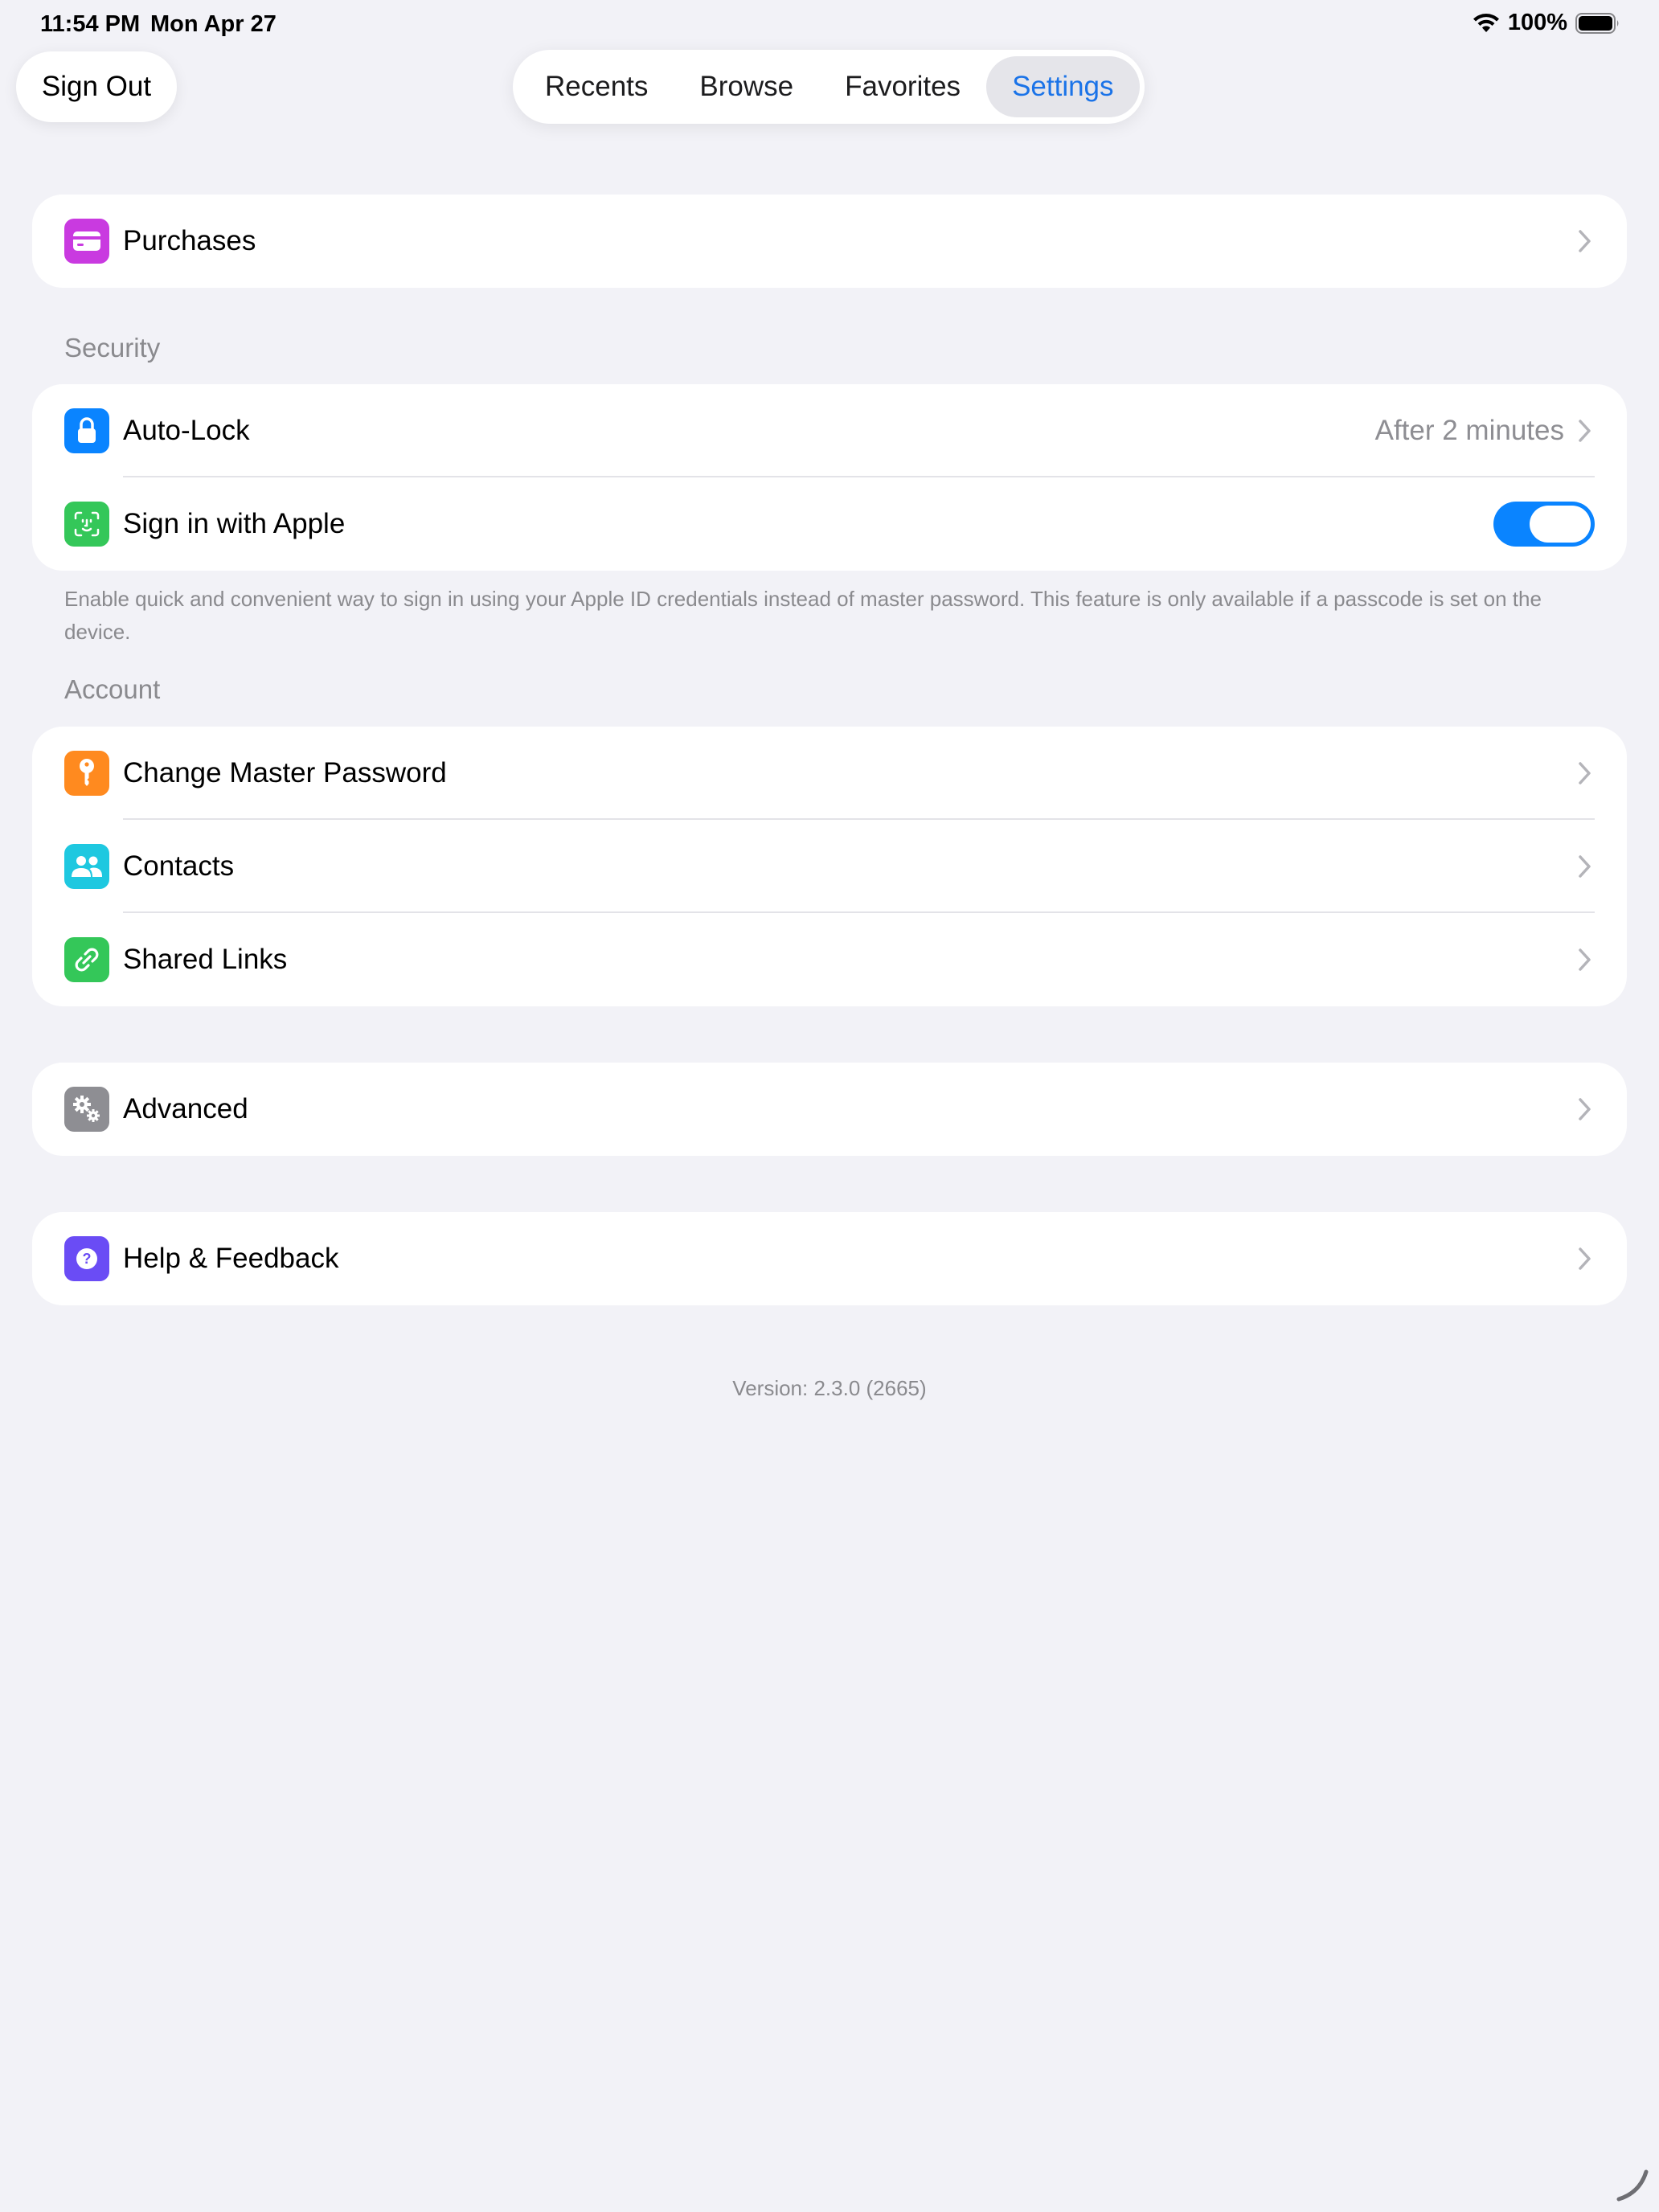 Image resolution: width=1659 pixels, height=2212 pixels. What do you see at coordinates (231, 1258) in the screenshot?
I see `help-feedback-label: Help & Feedback` at bounding box center [231, 1258].